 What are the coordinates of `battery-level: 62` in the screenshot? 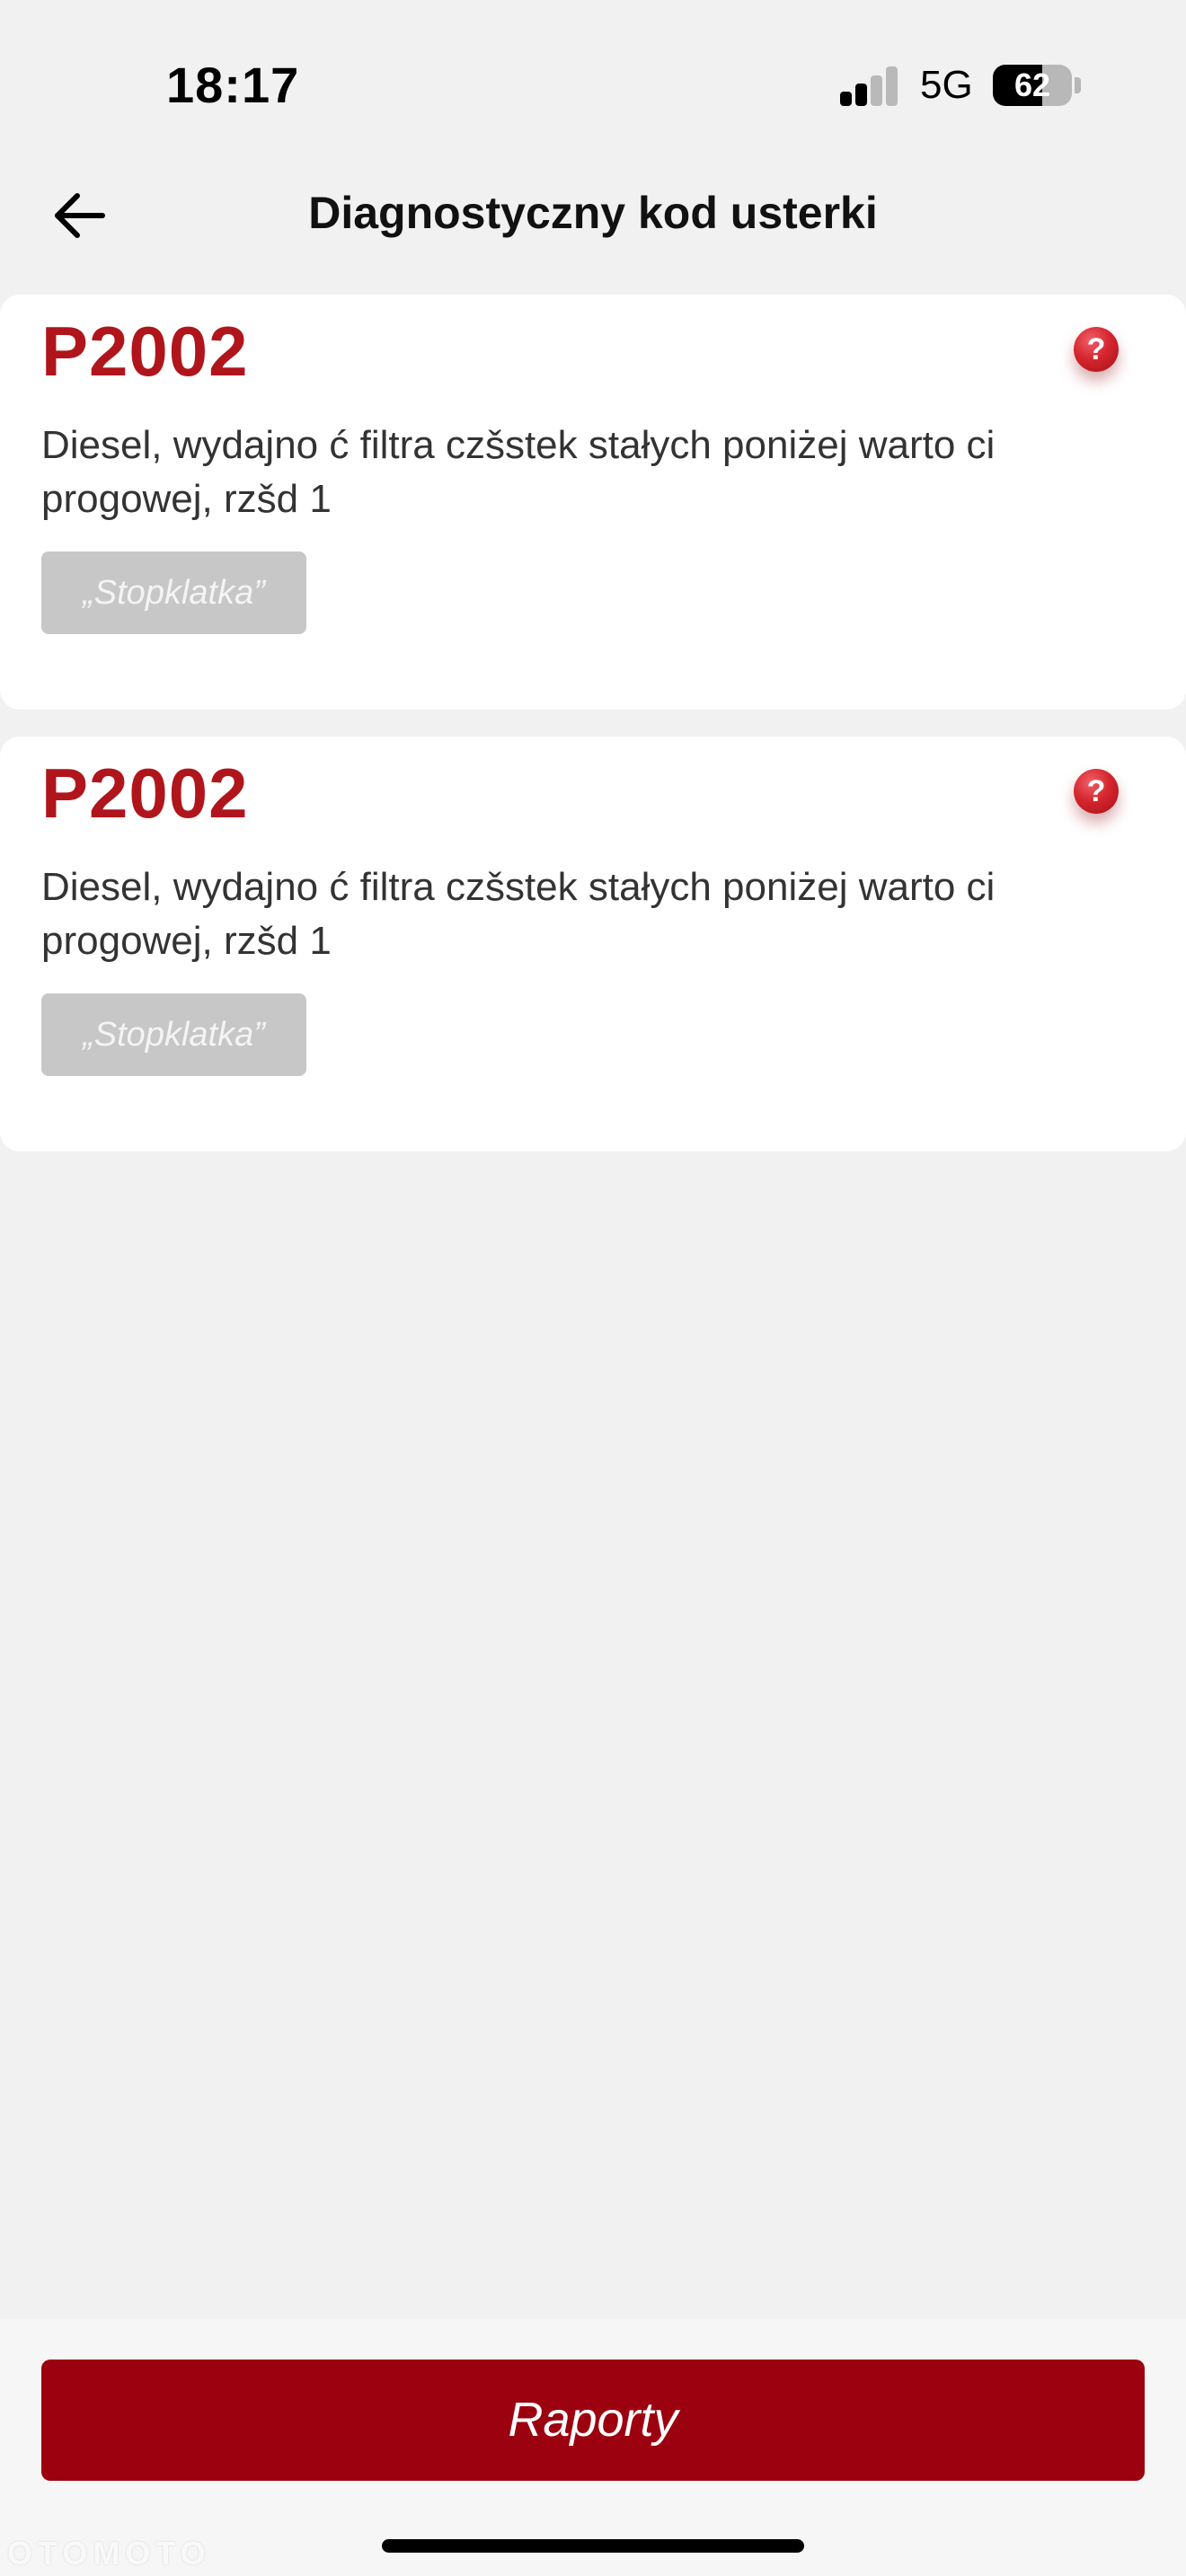 It's located at (1032, 84).